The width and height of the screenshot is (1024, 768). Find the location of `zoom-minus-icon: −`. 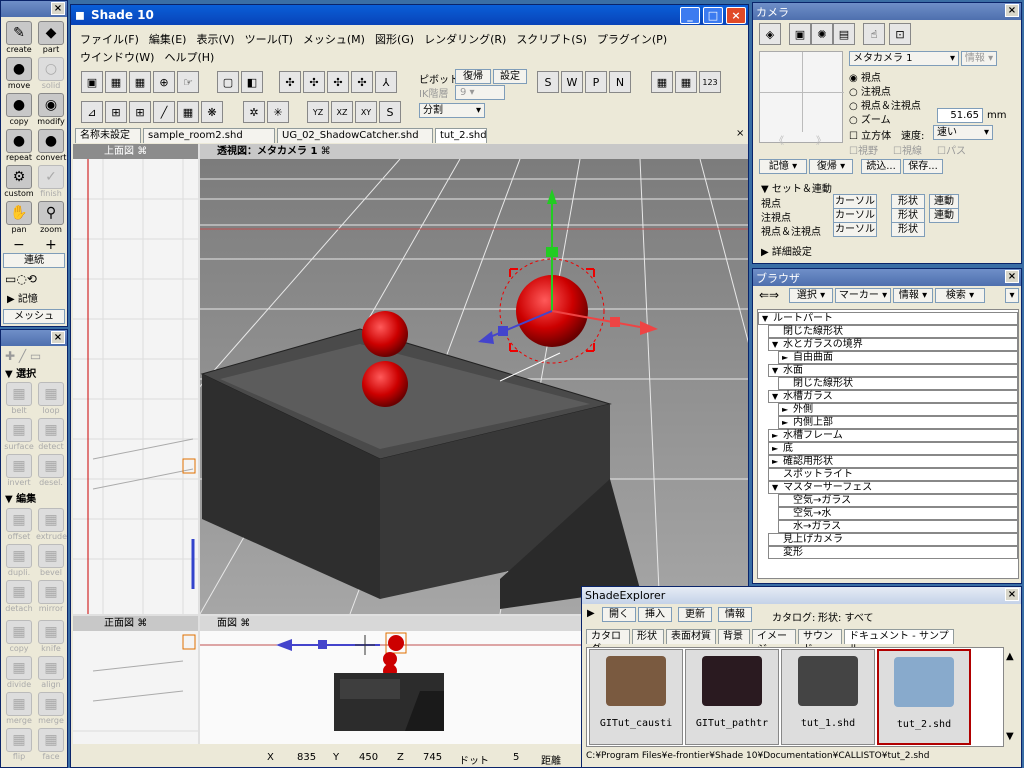

zoom-minus-icon: − is located at coordinates (19, 245).